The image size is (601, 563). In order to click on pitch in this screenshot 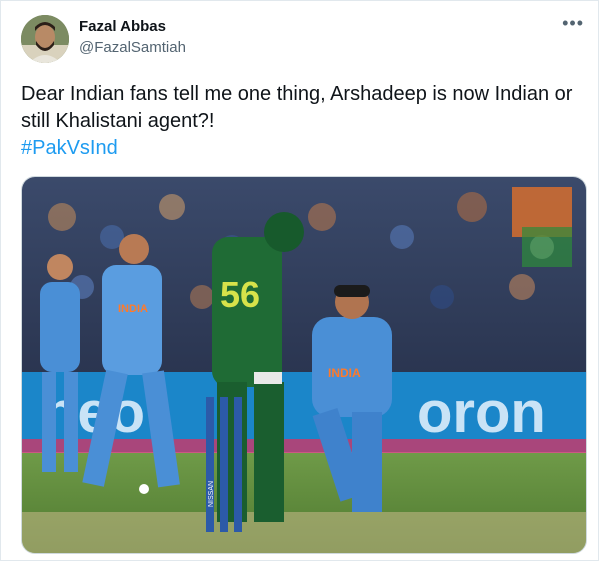, I will do `click(304, 532)`.